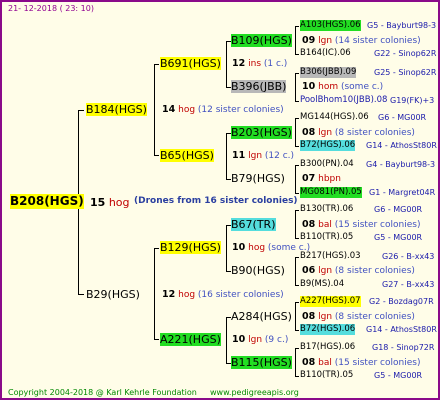 The image size is (440, 400). What do you see at coordinates (329, 179) in the screenshot?
I see `hog-label: hbpn` at bounding box center [329, 179].